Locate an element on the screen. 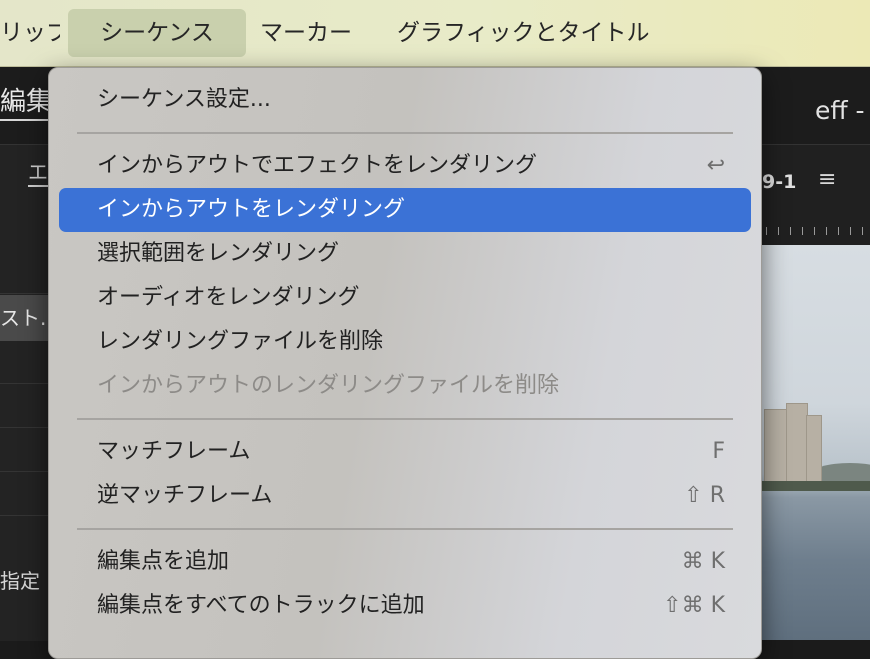  selected-row: スト.. is located at coordinates (24, 318).